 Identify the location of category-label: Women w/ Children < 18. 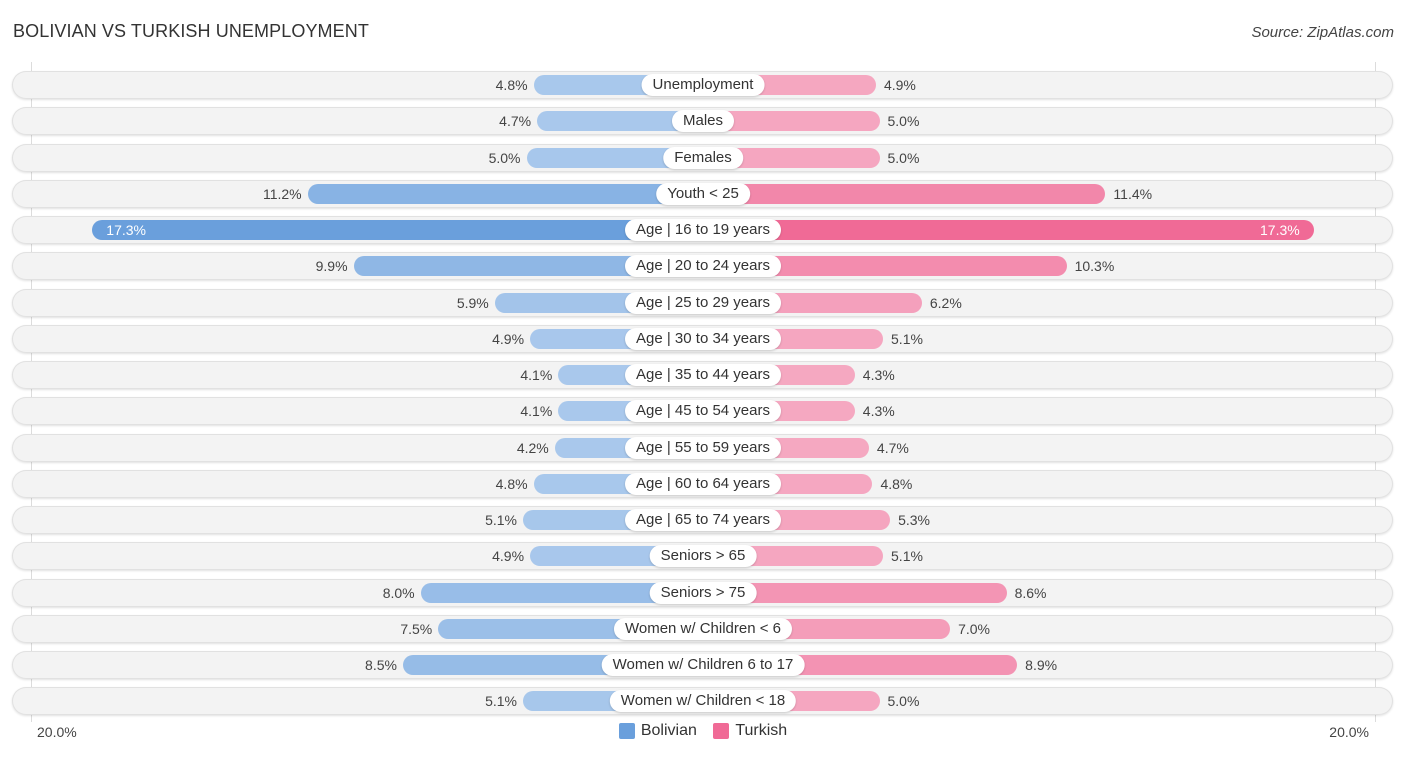
(703, 701).